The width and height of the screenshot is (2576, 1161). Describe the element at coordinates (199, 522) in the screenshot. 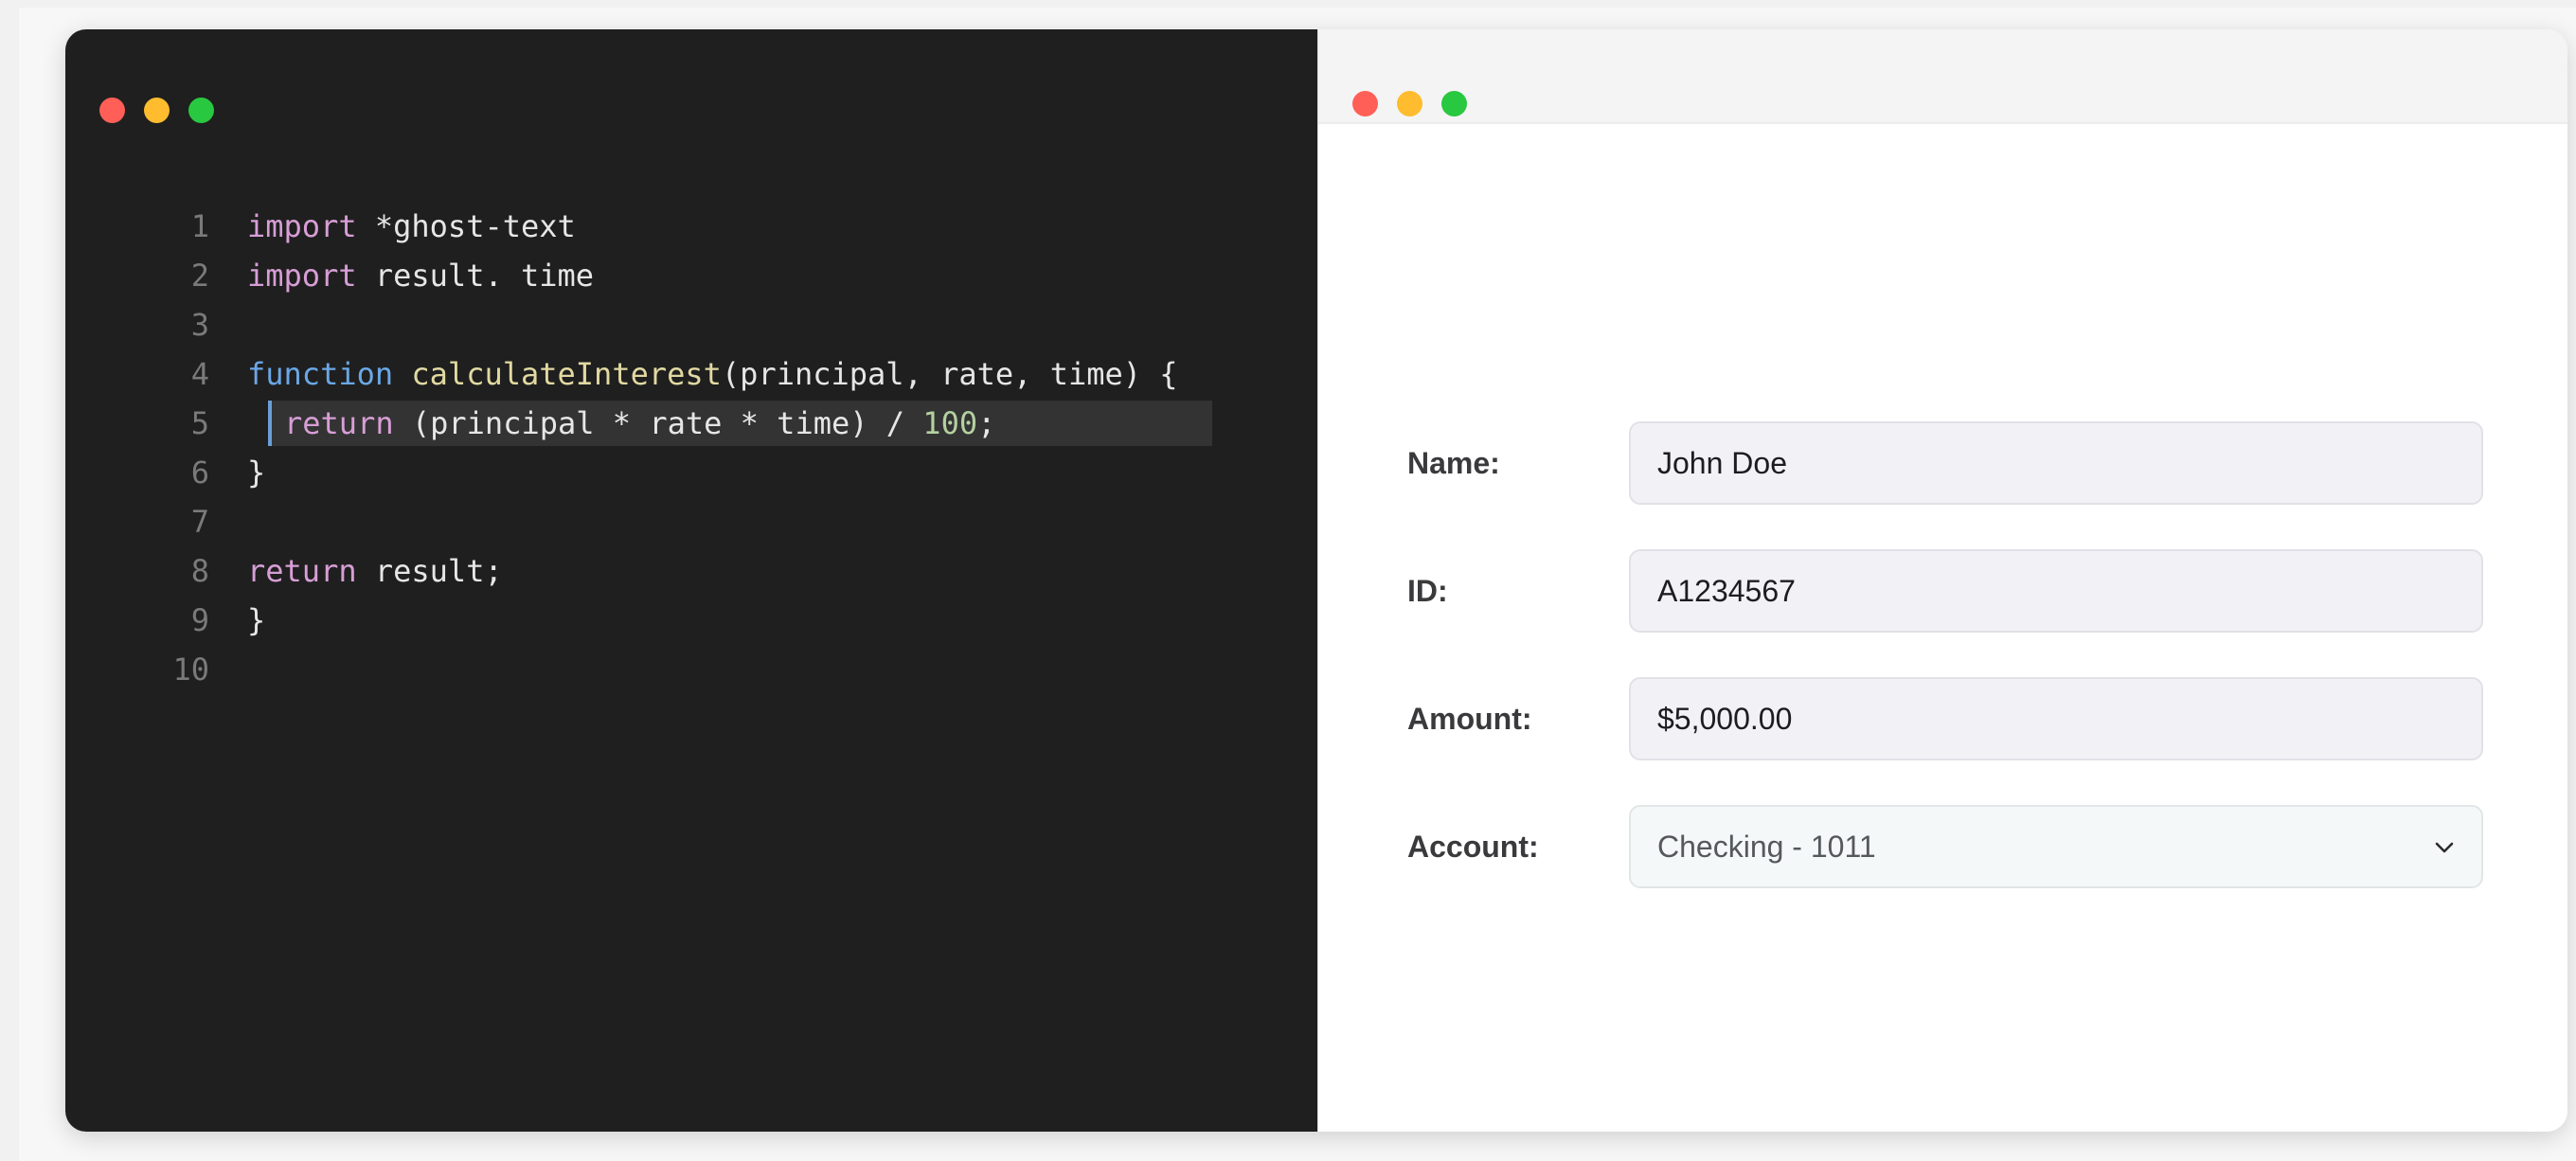

I see `line-number: 7` at that location.